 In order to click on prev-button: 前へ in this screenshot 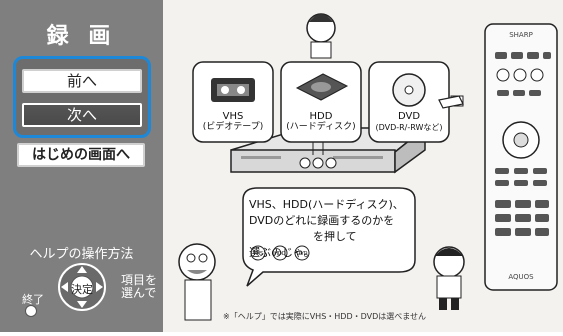, I will do `click(82, 81)`.